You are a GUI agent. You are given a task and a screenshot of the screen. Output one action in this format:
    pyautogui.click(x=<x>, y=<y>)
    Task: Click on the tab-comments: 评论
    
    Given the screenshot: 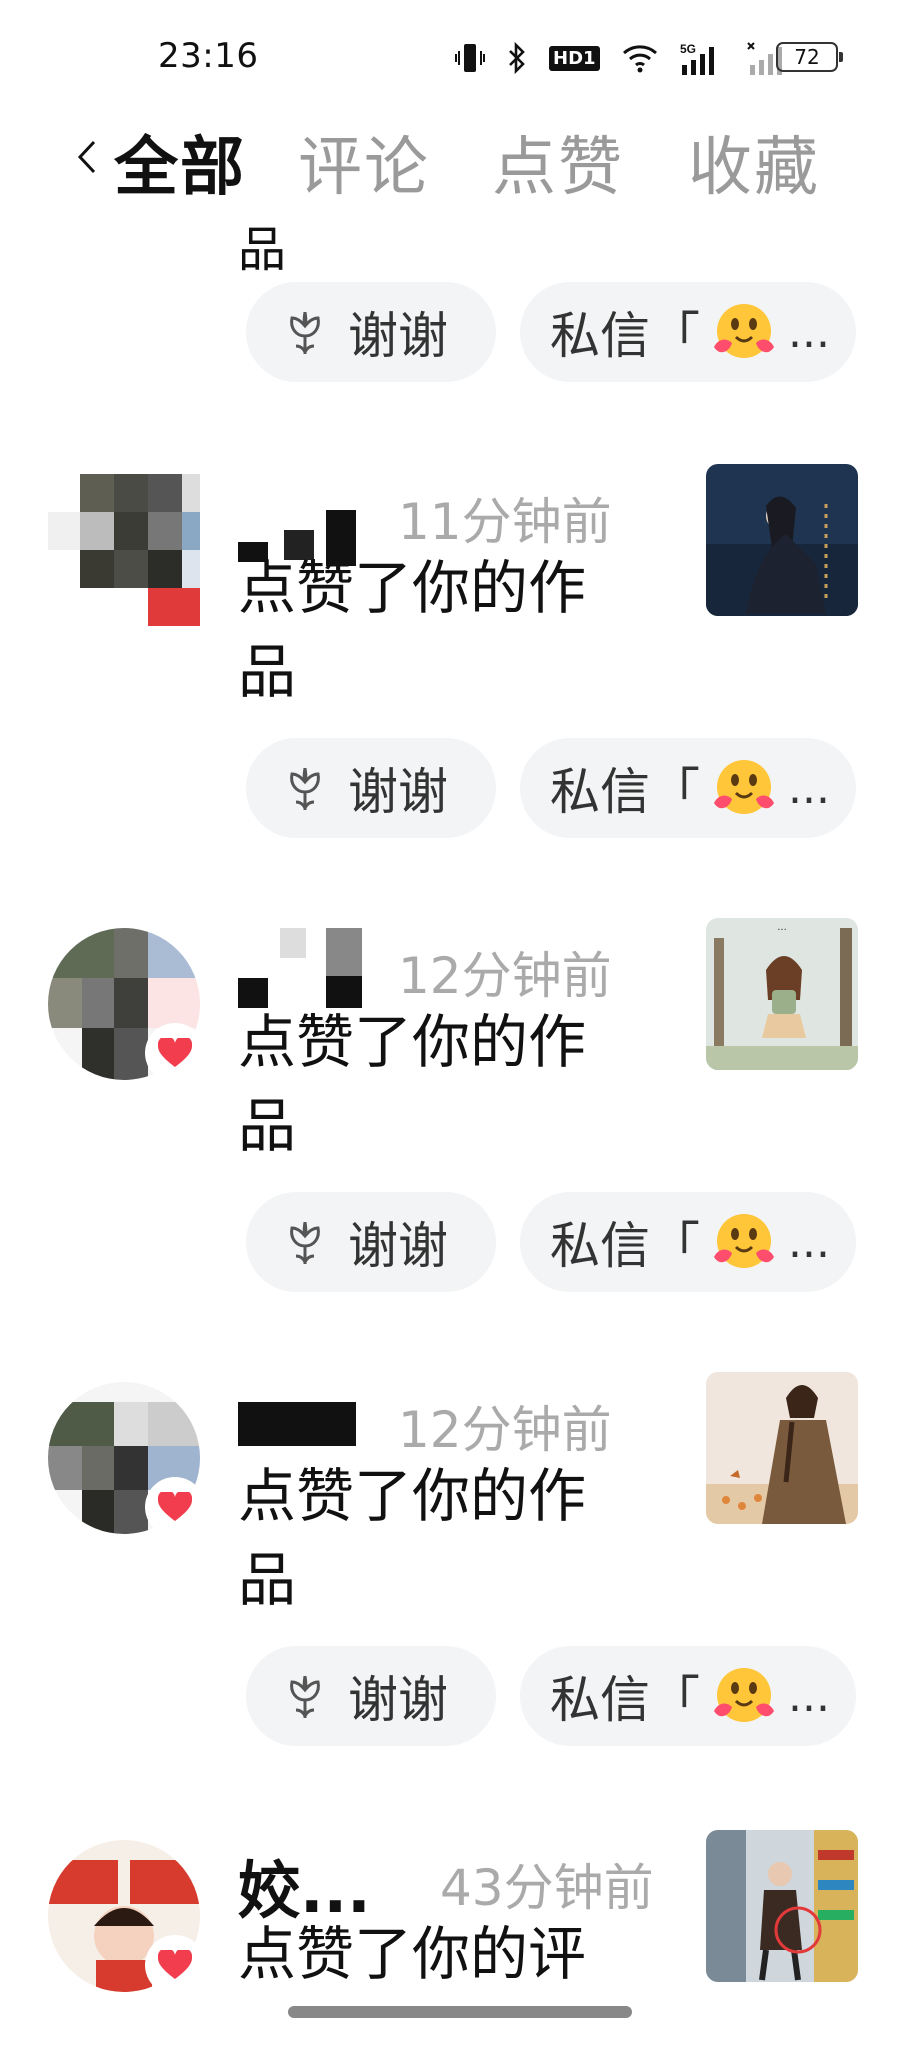 What is the action you would take?
    pyautogui.click(x=364, y=162)
    